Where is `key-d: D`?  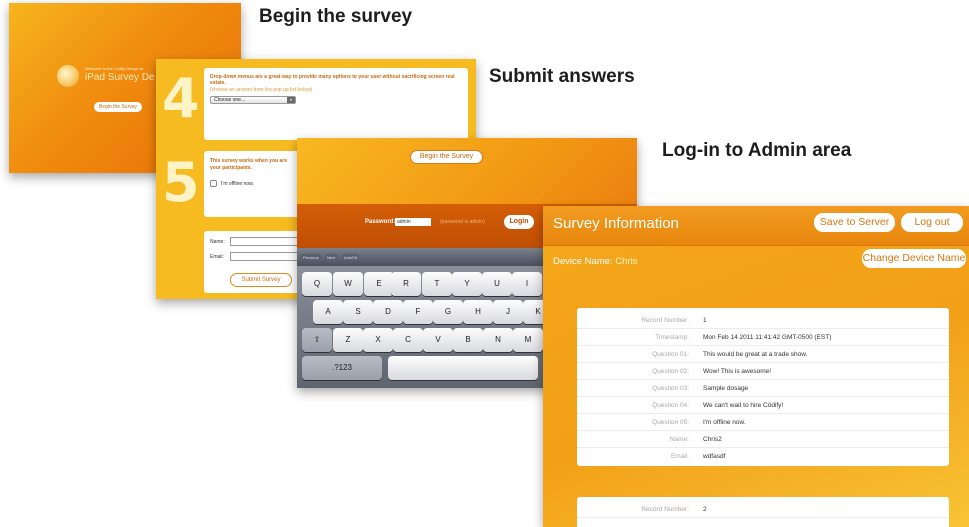 key-d: D is located at coordinates (388, 312).